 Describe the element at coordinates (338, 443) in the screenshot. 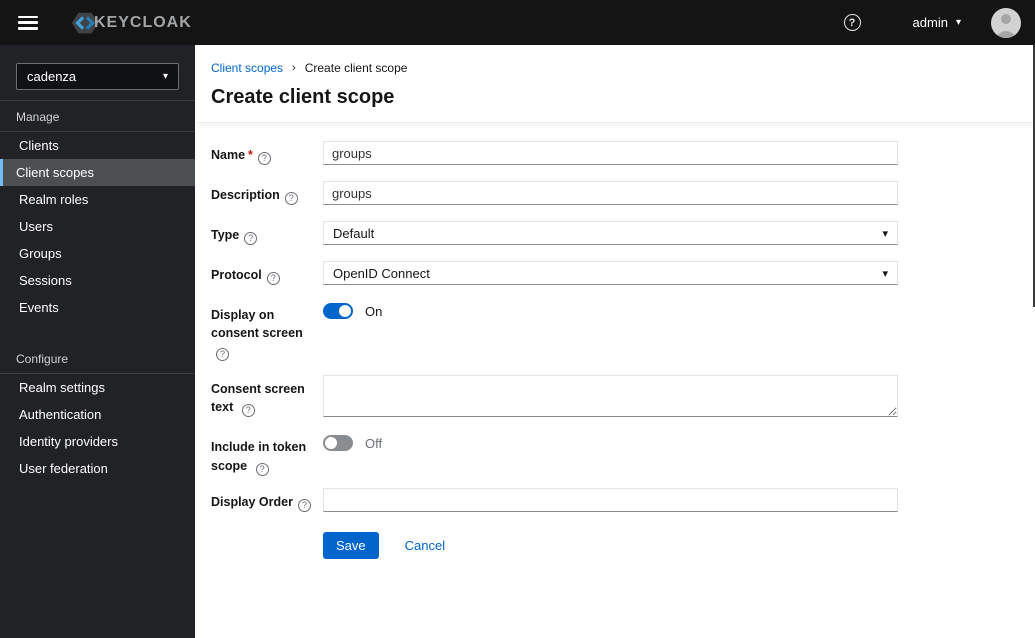

I see `include-in-token-scope-toggle` at that location.